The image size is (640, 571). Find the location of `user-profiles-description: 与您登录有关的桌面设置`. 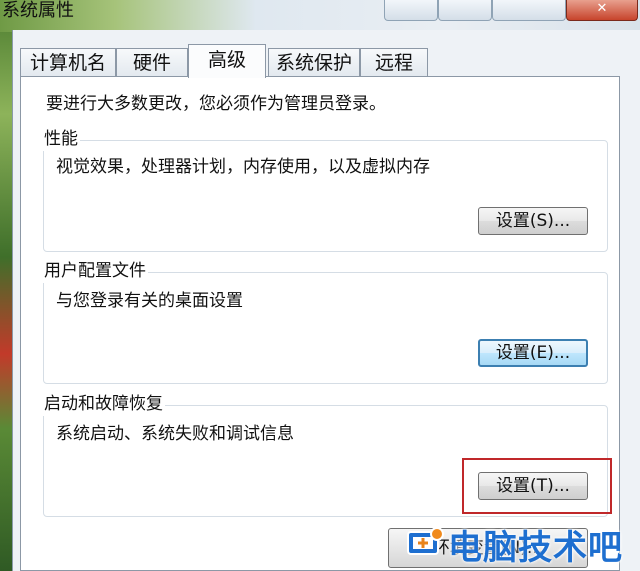

user-profiles-description: 与您登录有关的桌面设置 is located at coordinates (149, 301).